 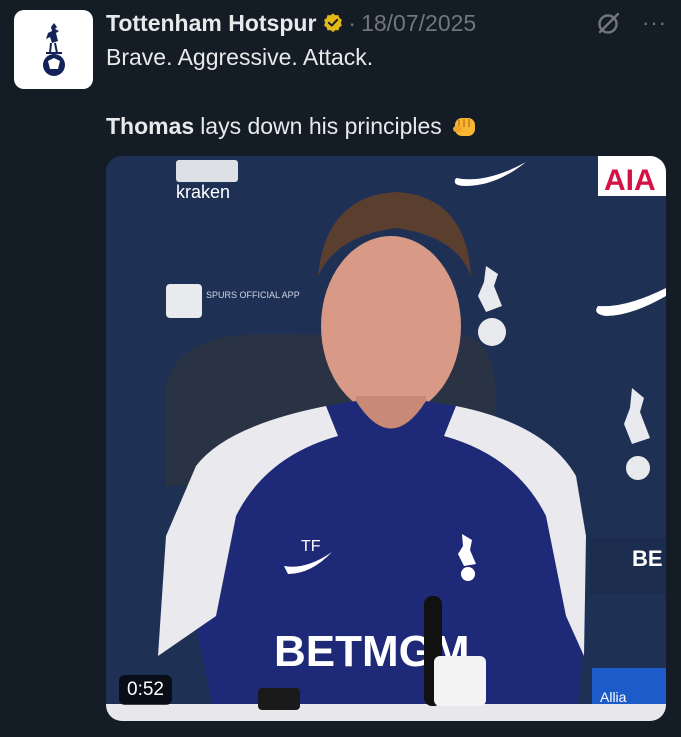 I want to click on header-actions: ···, so click(x=631, y=23).